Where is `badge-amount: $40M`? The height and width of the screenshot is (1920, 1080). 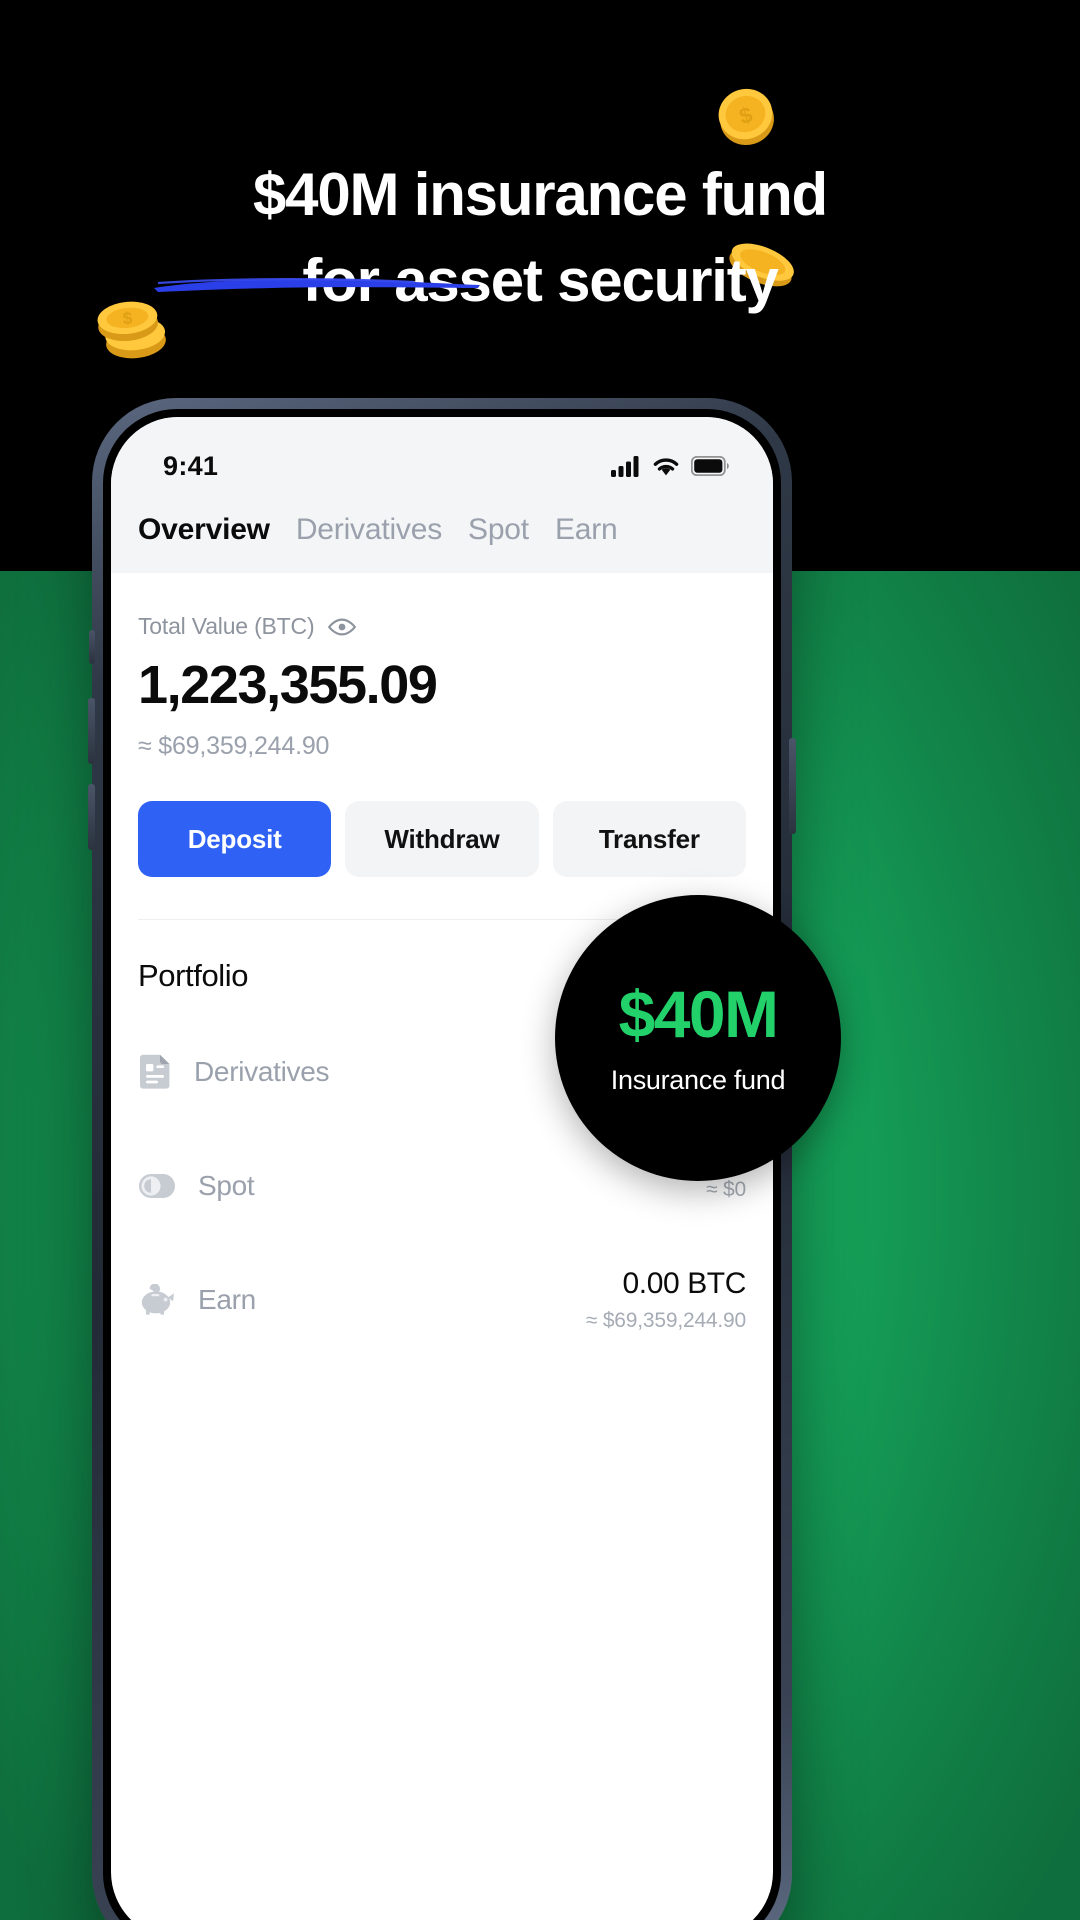
badge-amount: $40M is located at coordinates (698, 1013).